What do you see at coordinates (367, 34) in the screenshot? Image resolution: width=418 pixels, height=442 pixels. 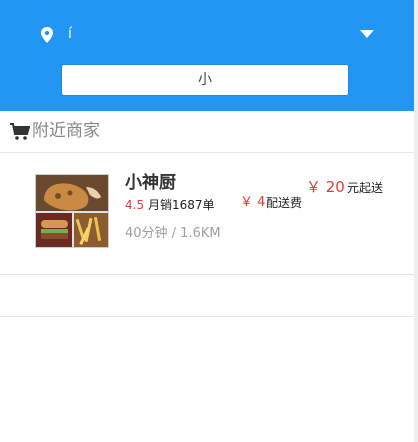 I see `caret-down-icon` at bounding box center [367, 34].